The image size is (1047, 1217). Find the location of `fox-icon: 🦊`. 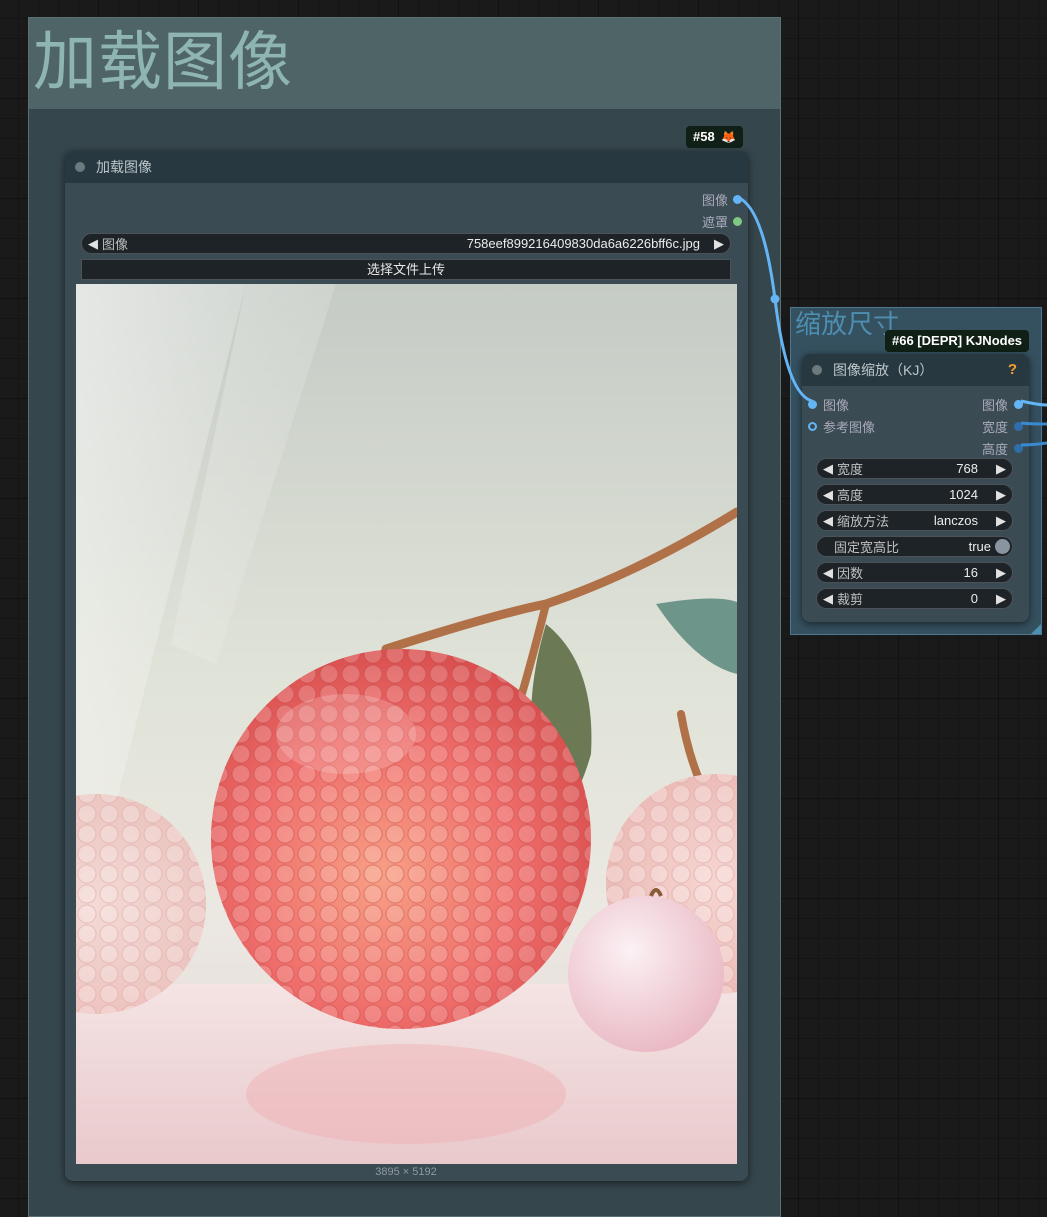

fox-icon: 🦊 is located at coordinates (729, 137).